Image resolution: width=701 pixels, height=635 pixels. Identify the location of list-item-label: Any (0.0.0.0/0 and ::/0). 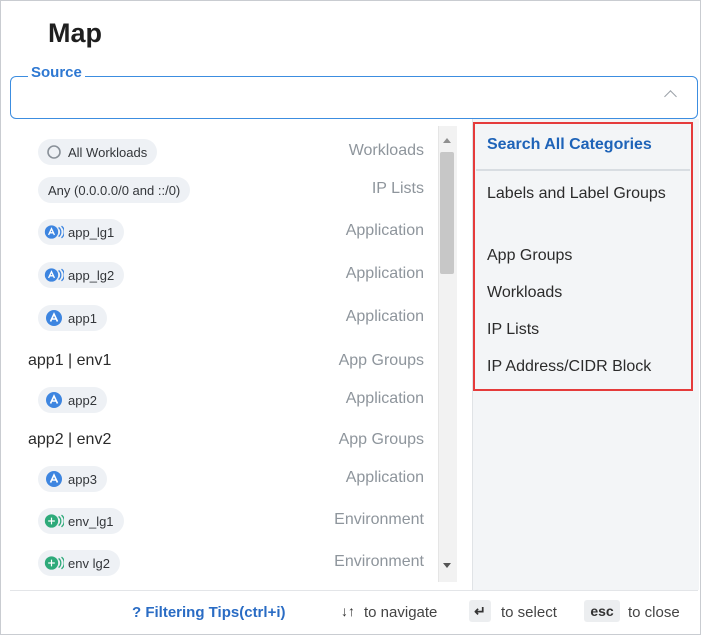
(114, 190).